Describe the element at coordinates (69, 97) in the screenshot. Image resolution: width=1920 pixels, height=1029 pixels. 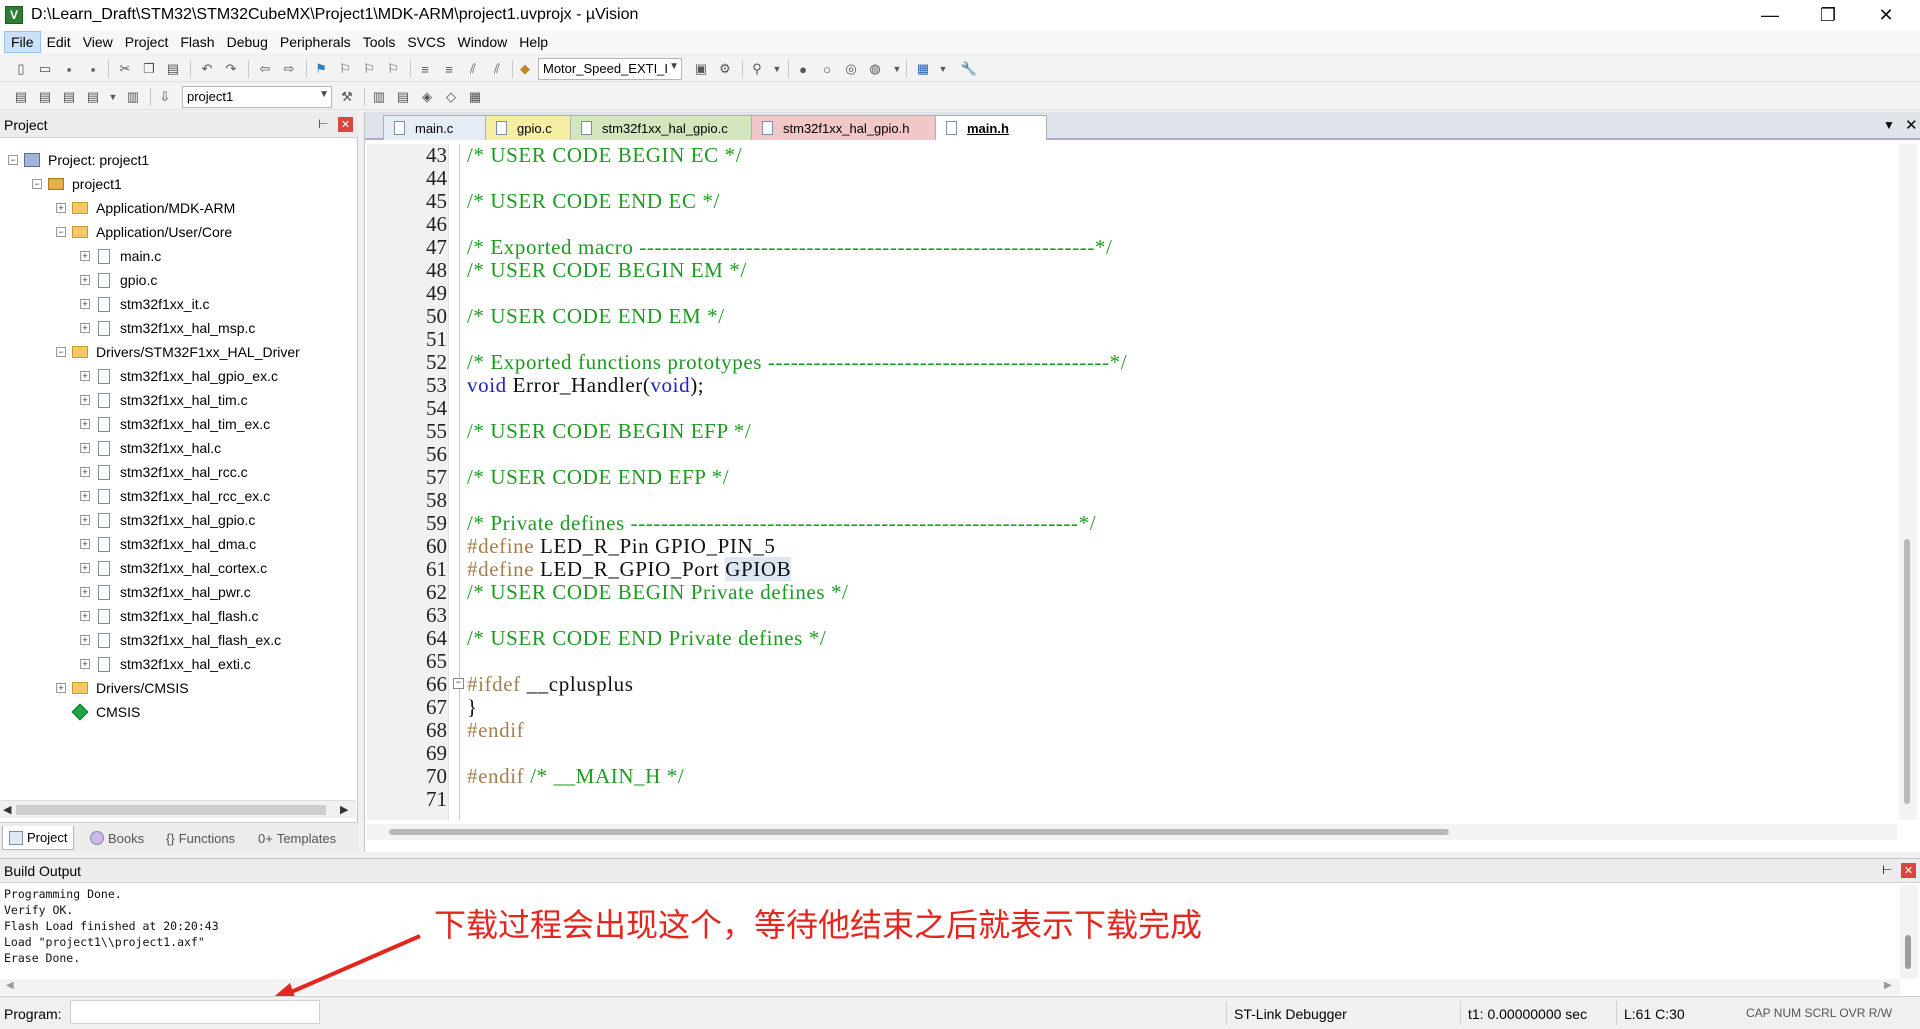
I see `rebuild-icon: ▤` at that location.